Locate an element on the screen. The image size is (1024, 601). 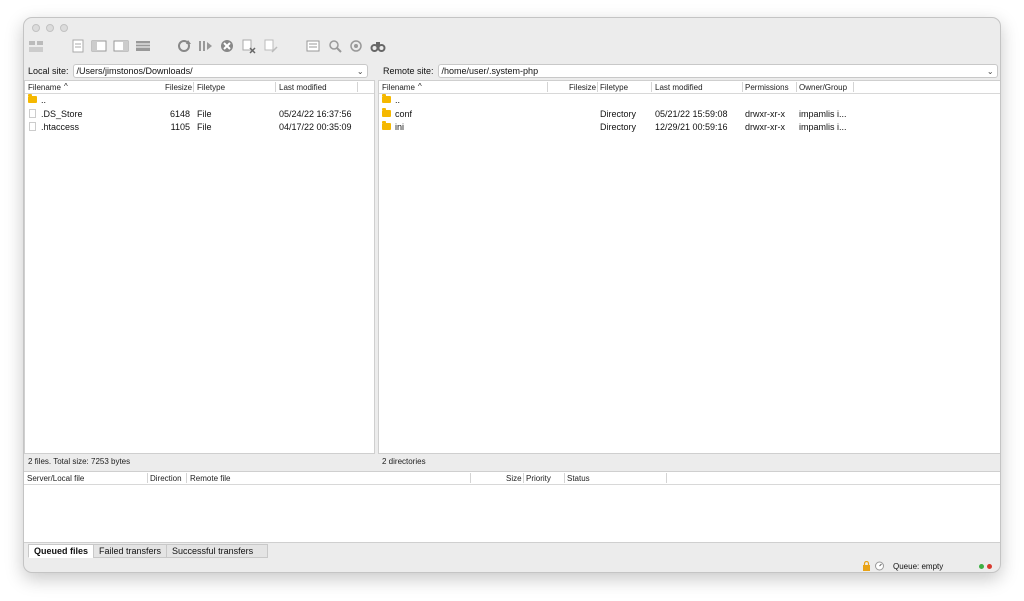
minimize-window-button is located at coordinates (50, 28).